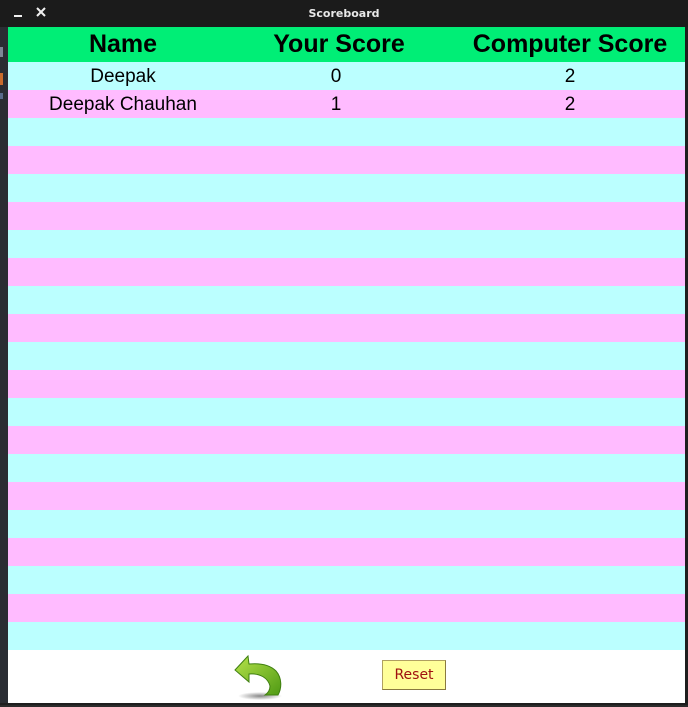 Image resolution: width=688 pixels, height=707 pixels. I want to click on header-your-score: Your Score, so click(339, 44).